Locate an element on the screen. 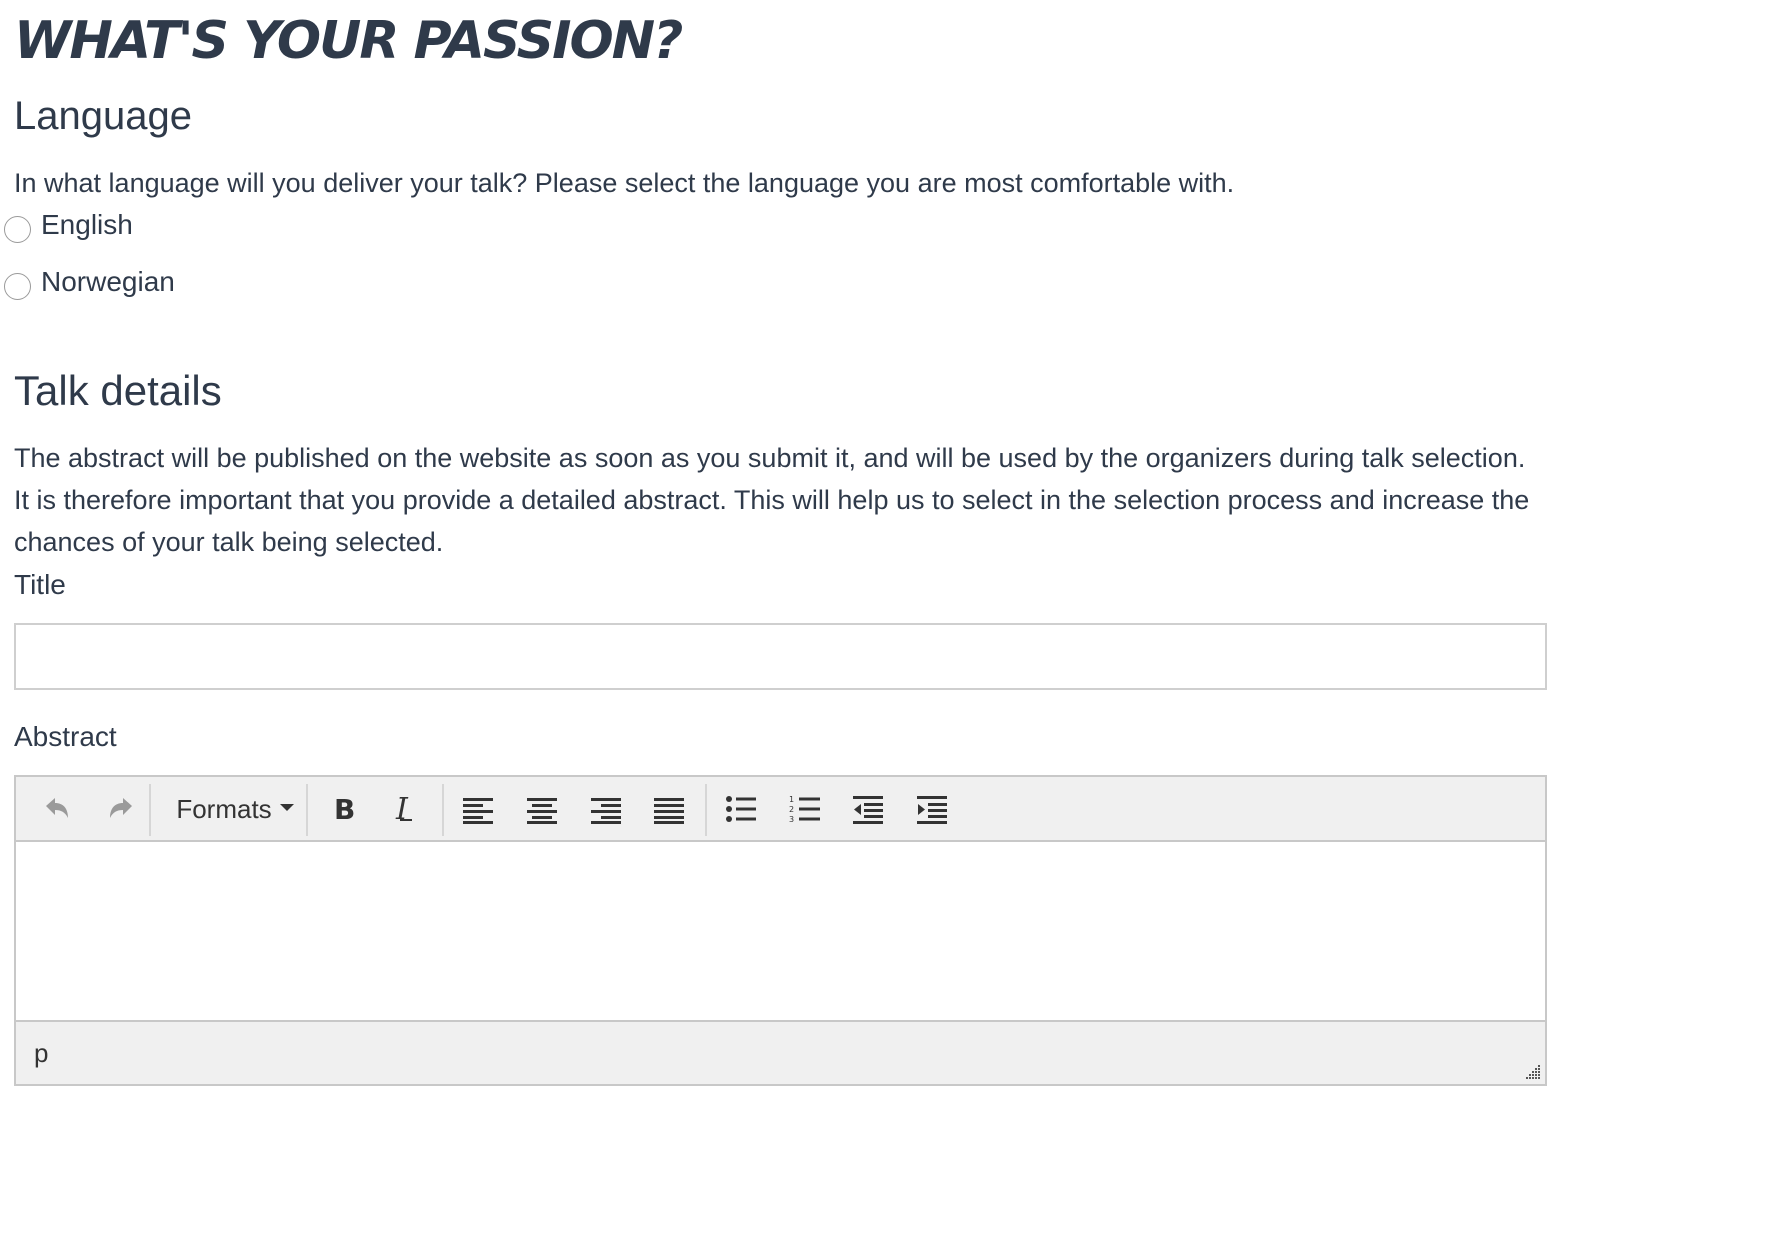 This screenshot has height=1256, width=1776. abstract-label: Abstract is located at coordinates (65, 736).